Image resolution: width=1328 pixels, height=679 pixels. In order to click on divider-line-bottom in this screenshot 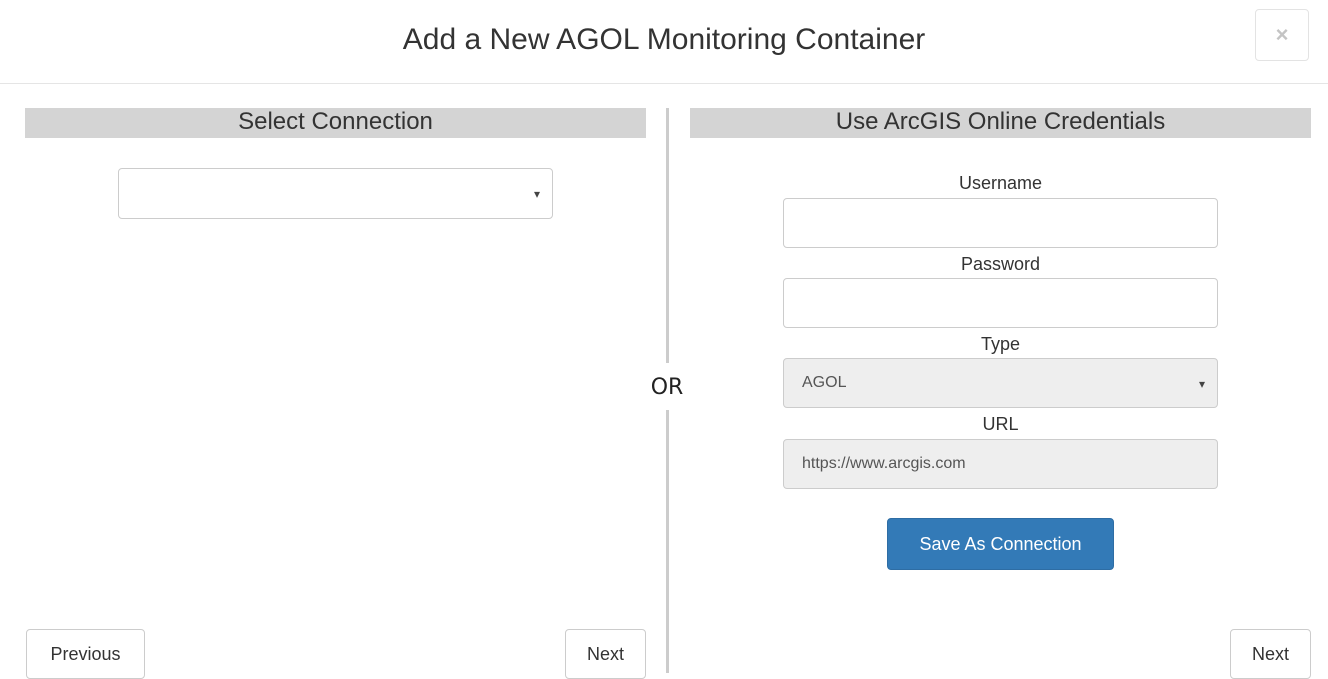, I will do `click(667, 541)`.